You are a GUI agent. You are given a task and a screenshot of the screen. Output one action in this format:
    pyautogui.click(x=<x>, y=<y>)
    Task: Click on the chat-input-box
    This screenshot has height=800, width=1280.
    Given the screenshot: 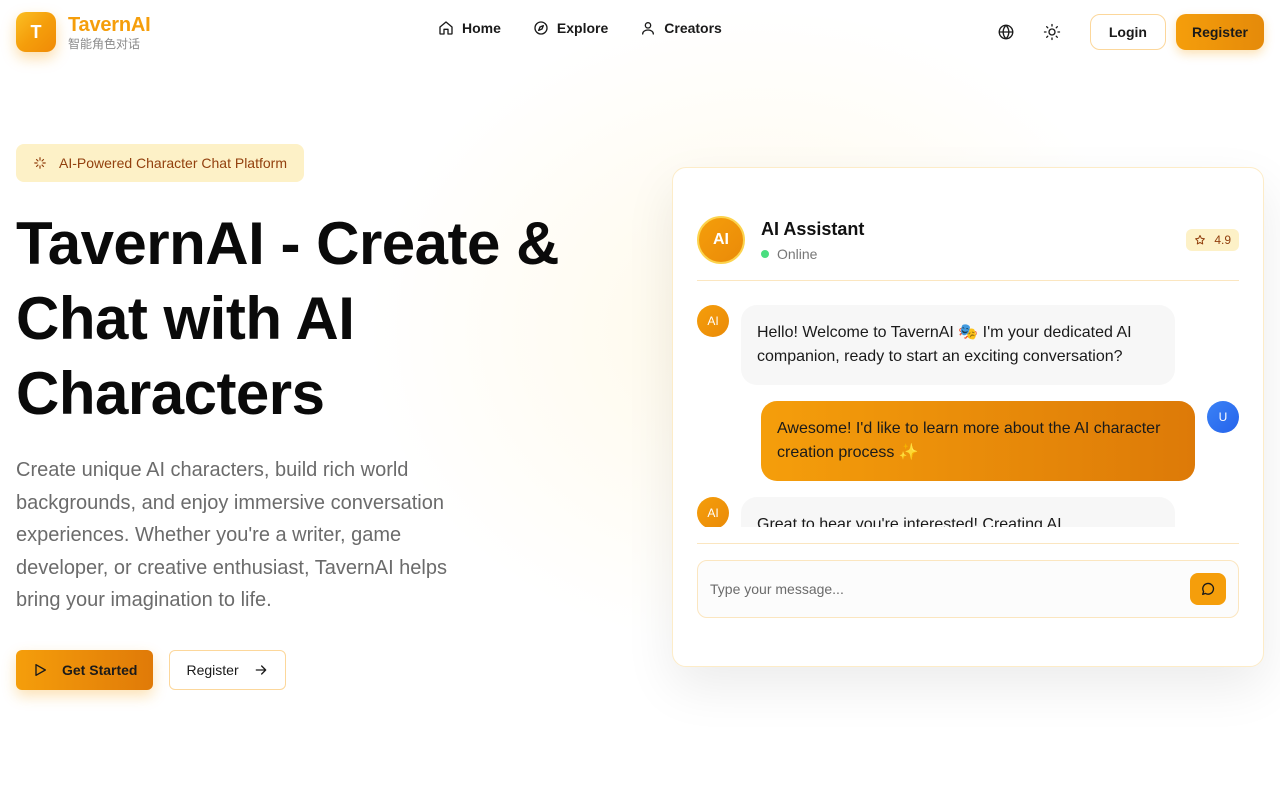 What is the action you would take?
    pyautogui.click(x=968, y=589)
    